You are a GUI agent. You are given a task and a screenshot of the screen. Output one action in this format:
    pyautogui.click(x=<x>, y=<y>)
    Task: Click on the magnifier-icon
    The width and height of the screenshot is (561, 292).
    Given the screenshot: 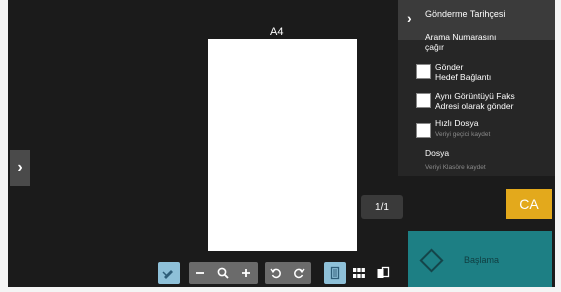 What is the action you would take?
    pyautogui.click(x=223, y=273)
    